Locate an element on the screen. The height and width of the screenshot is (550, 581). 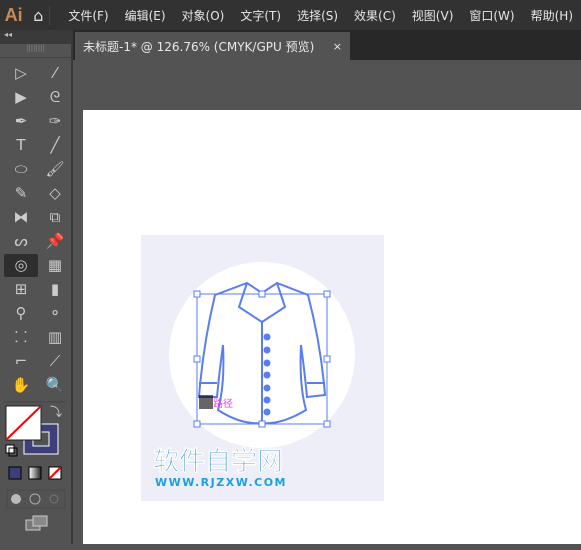
warp-tool-icon: ᔕ is located at coordinates (21, 241).